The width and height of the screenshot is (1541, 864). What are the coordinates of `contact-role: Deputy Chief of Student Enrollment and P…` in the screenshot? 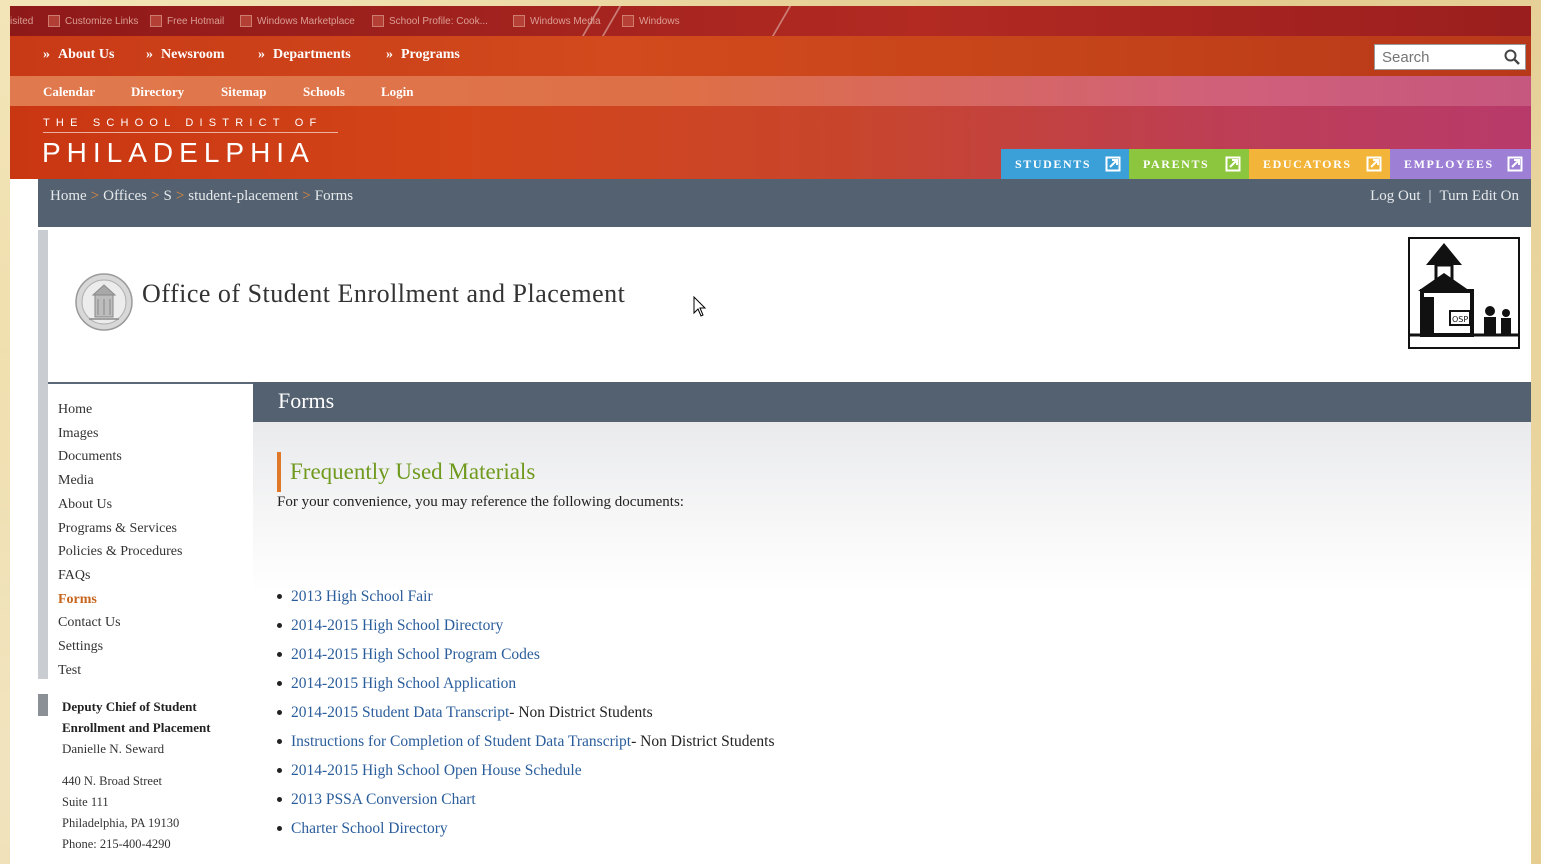 It's located at (136, 717).